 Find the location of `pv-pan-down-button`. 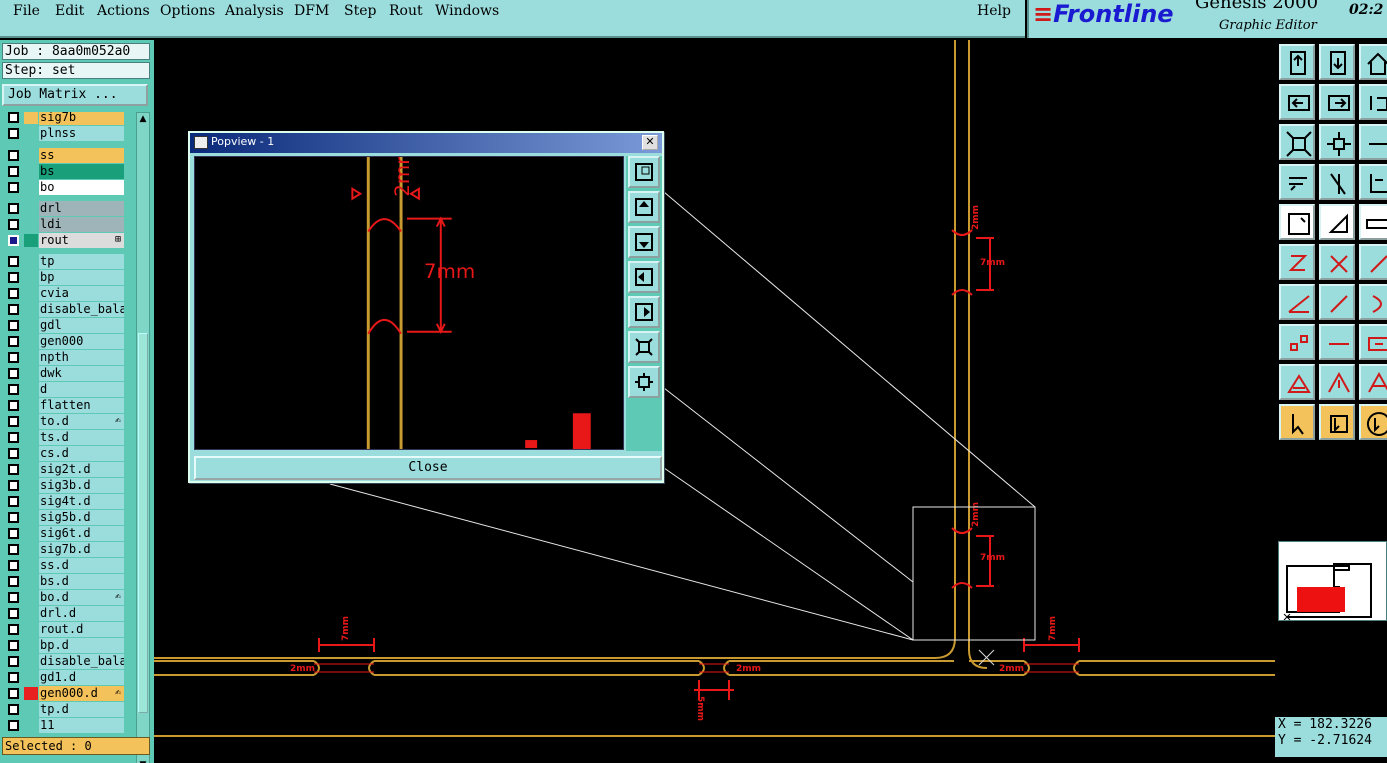

pv-pan-down-button is located at coordinates (644, 242).